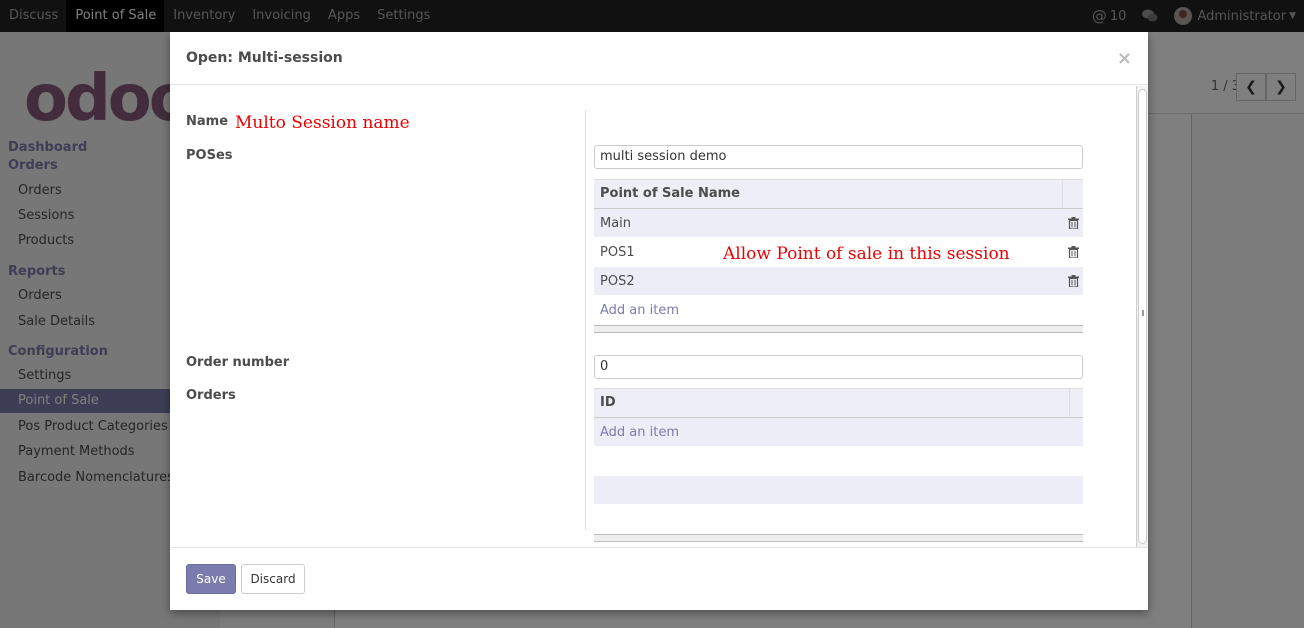 This screenshot has width=1304, height=628. I want to click on scrollbar-thumb, so click(1142, 316).